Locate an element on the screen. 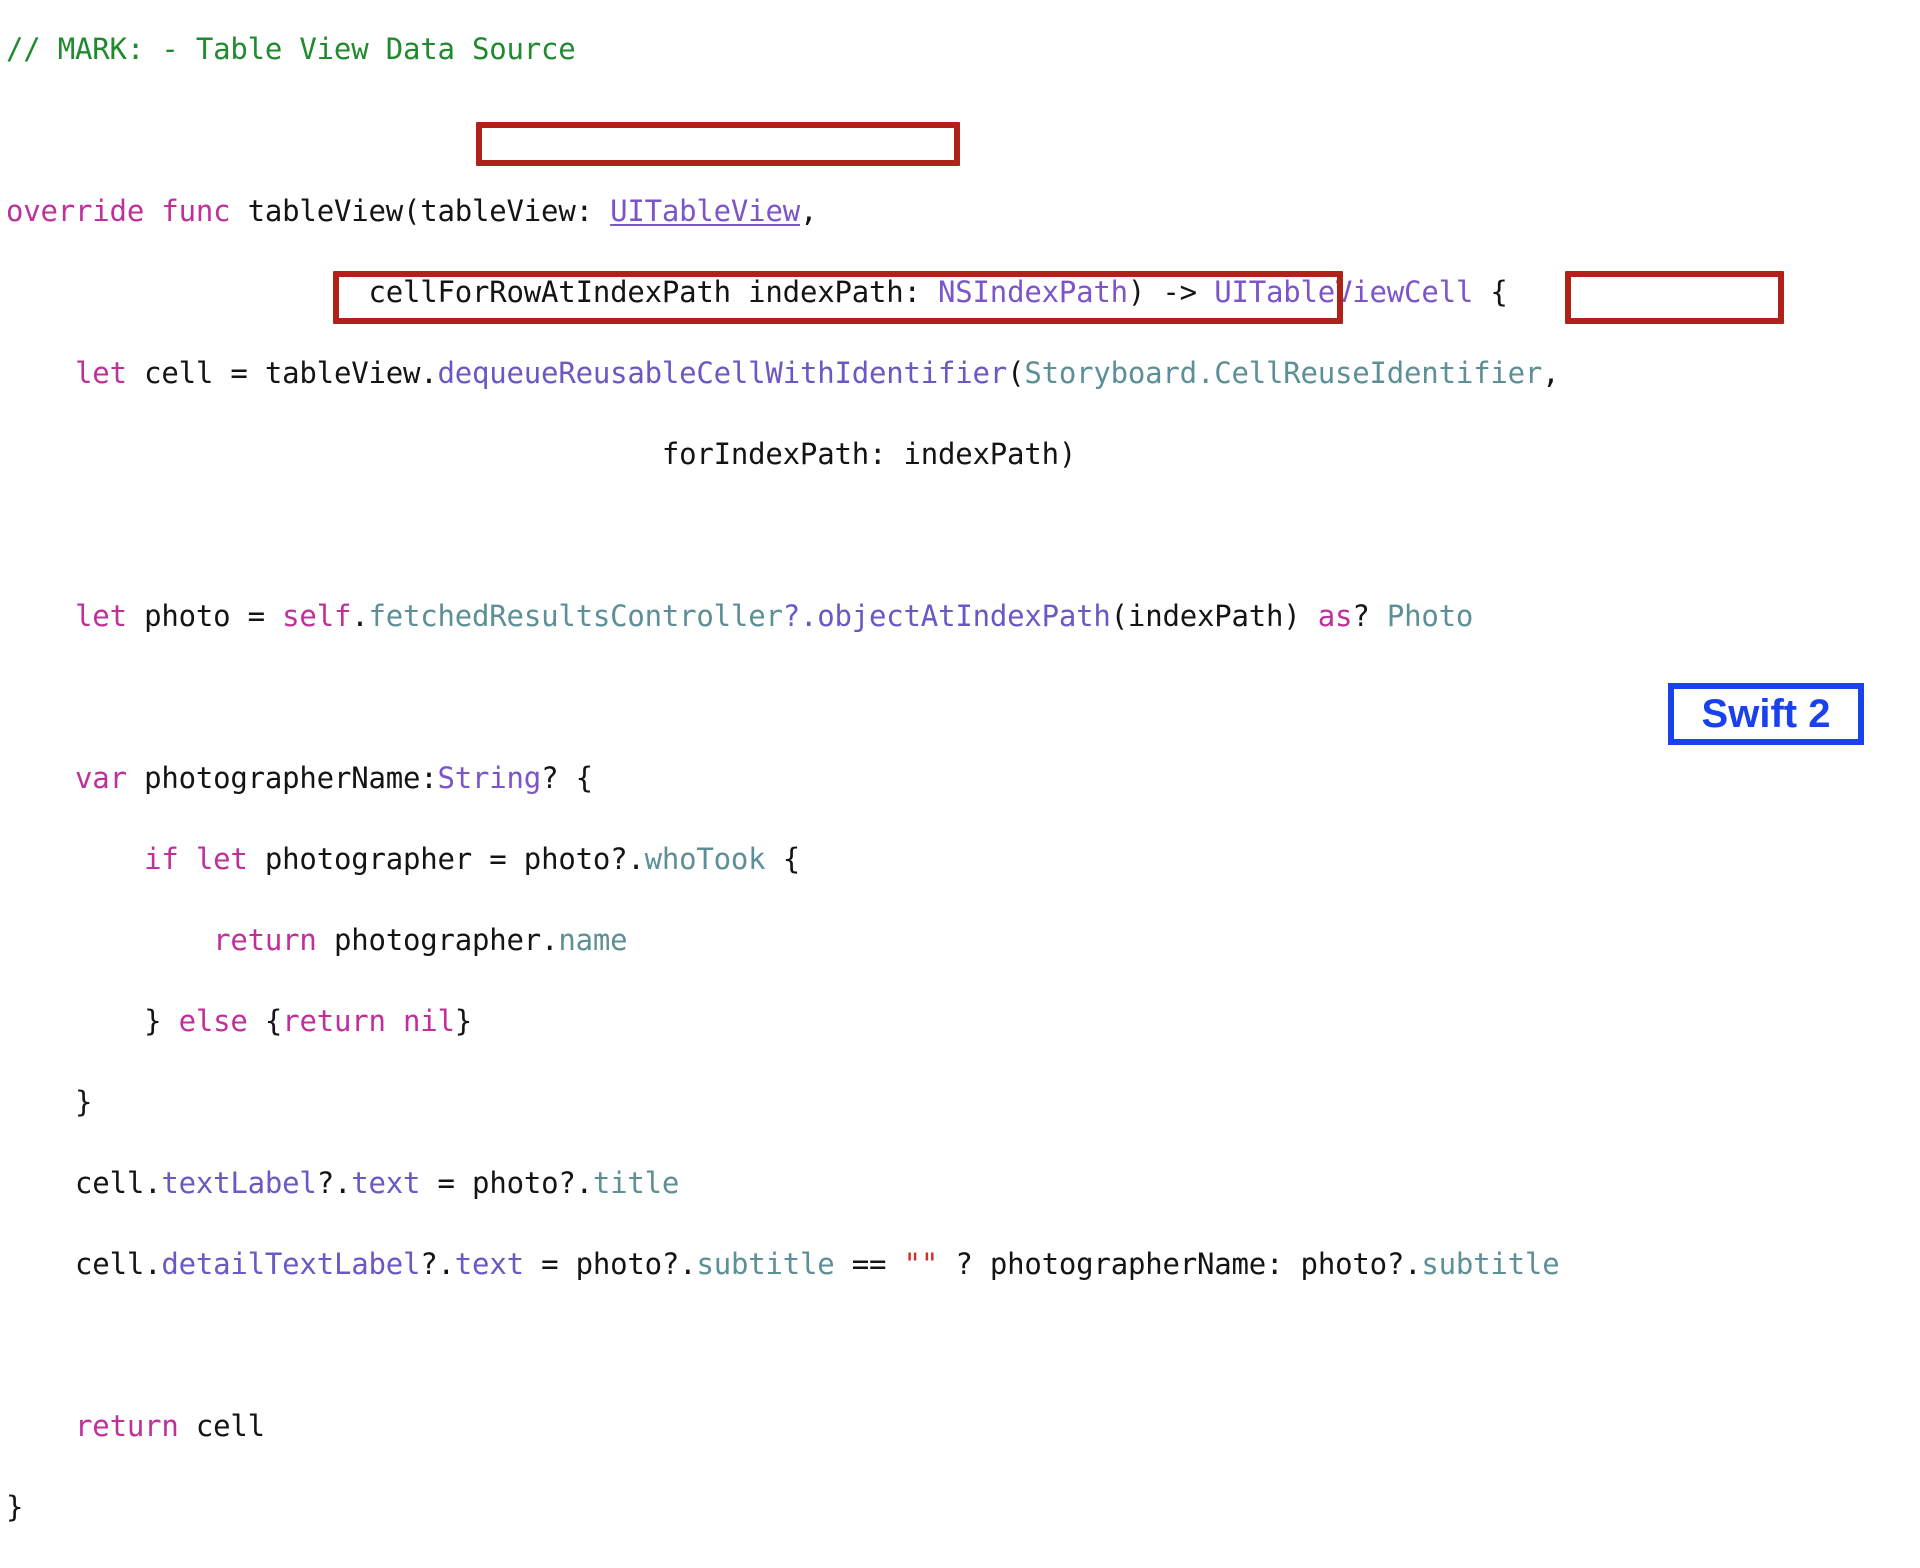 The image size is (1920, 1568). code-line-1: // MARK: - Table View Data Source is located at coordinates (782, 49).